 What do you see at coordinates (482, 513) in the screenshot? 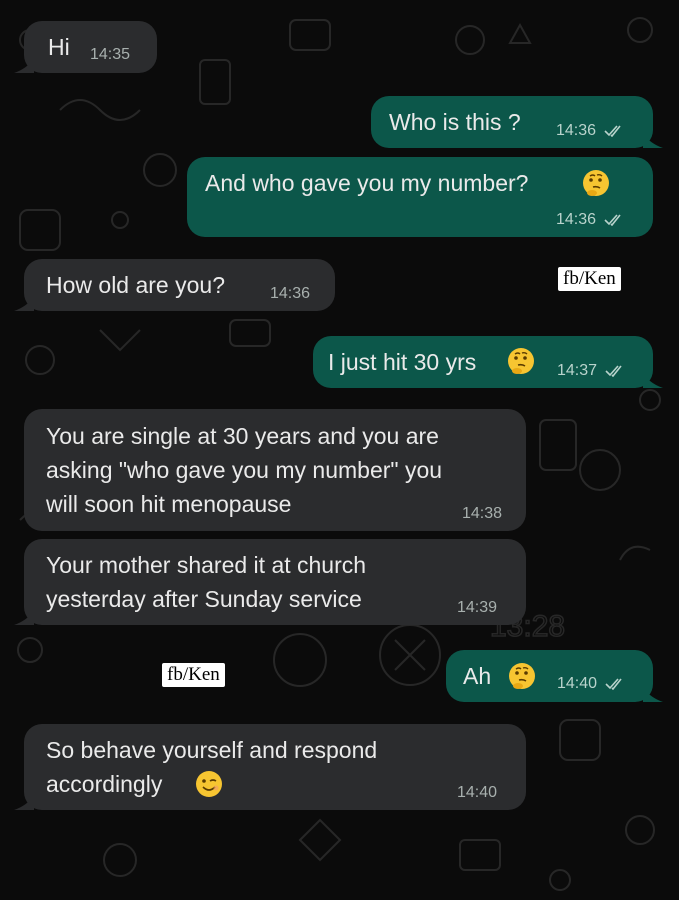
I see `message-time: 14:38` at bounding box center [482, 513].